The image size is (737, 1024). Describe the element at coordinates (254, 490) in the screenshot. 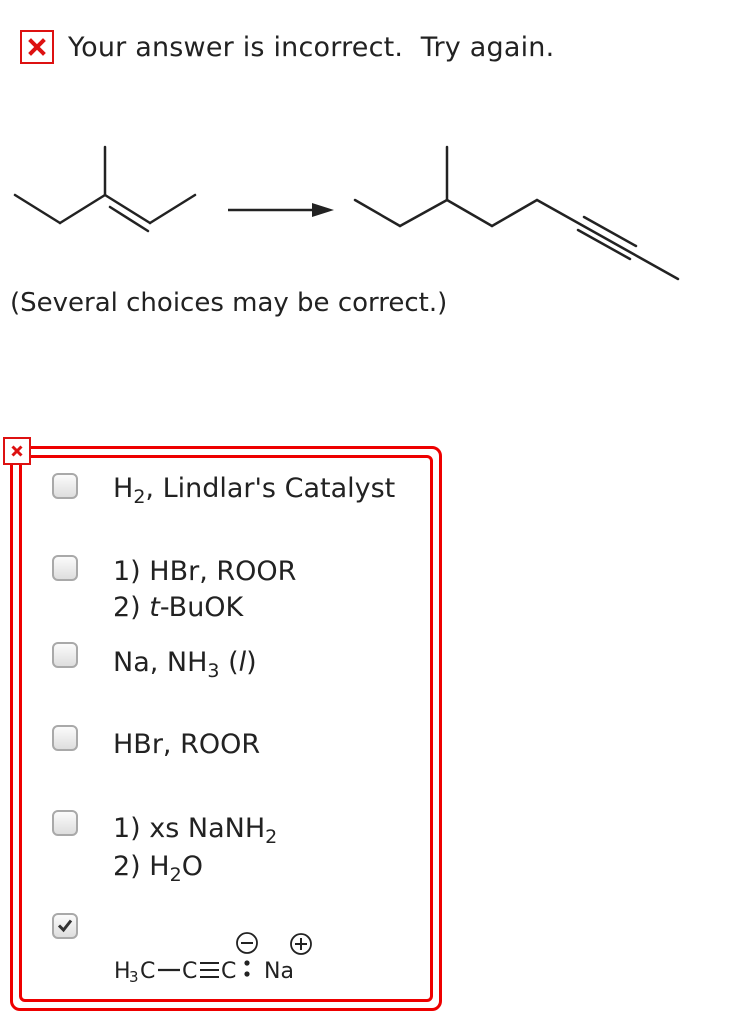

I see `choice-label: H2, Lindlar's Catalyst` at that location.